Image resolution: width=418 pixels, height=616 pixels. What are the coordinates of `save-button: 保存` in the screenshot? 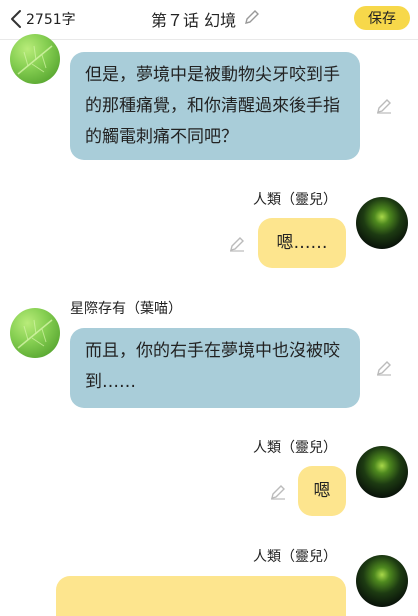 It's located at (382, 18).